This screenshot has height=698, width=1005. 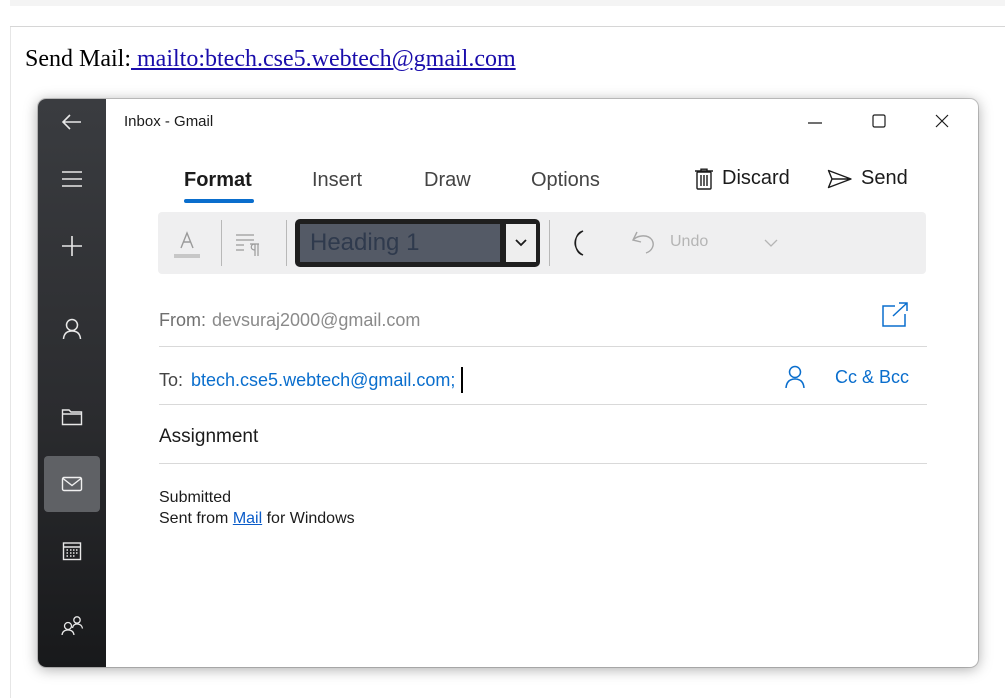 I want to click on tab-insert: Insert, so click(x=337, y=180).